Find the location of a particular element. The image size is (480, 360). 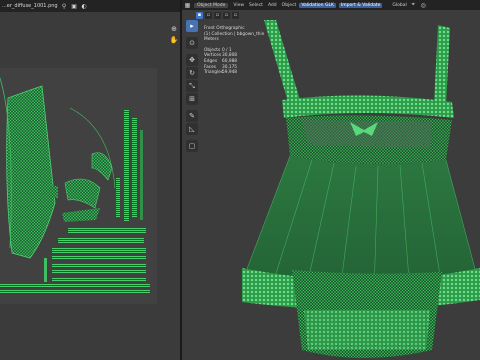

menu-view: View is located at coordinates (238, 5).